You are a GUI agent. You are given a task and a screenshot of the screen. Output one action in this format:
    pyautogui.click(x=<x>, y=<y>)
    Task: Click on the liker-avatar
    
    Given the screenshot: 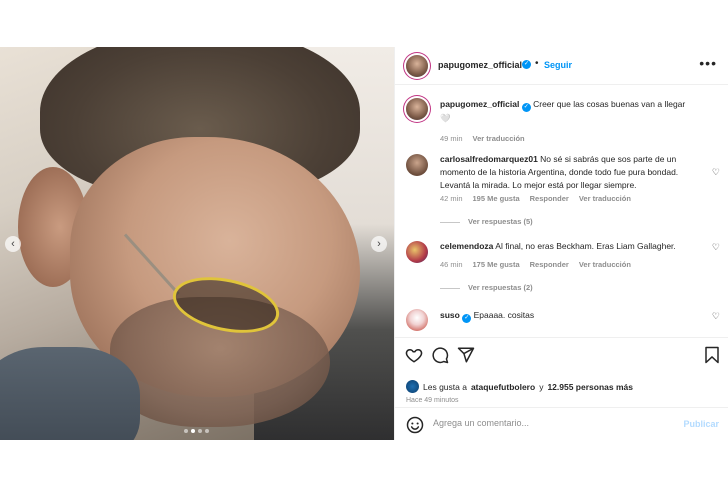 What is the action you would take?
    pyautogui.click(x=412, y=386)
    